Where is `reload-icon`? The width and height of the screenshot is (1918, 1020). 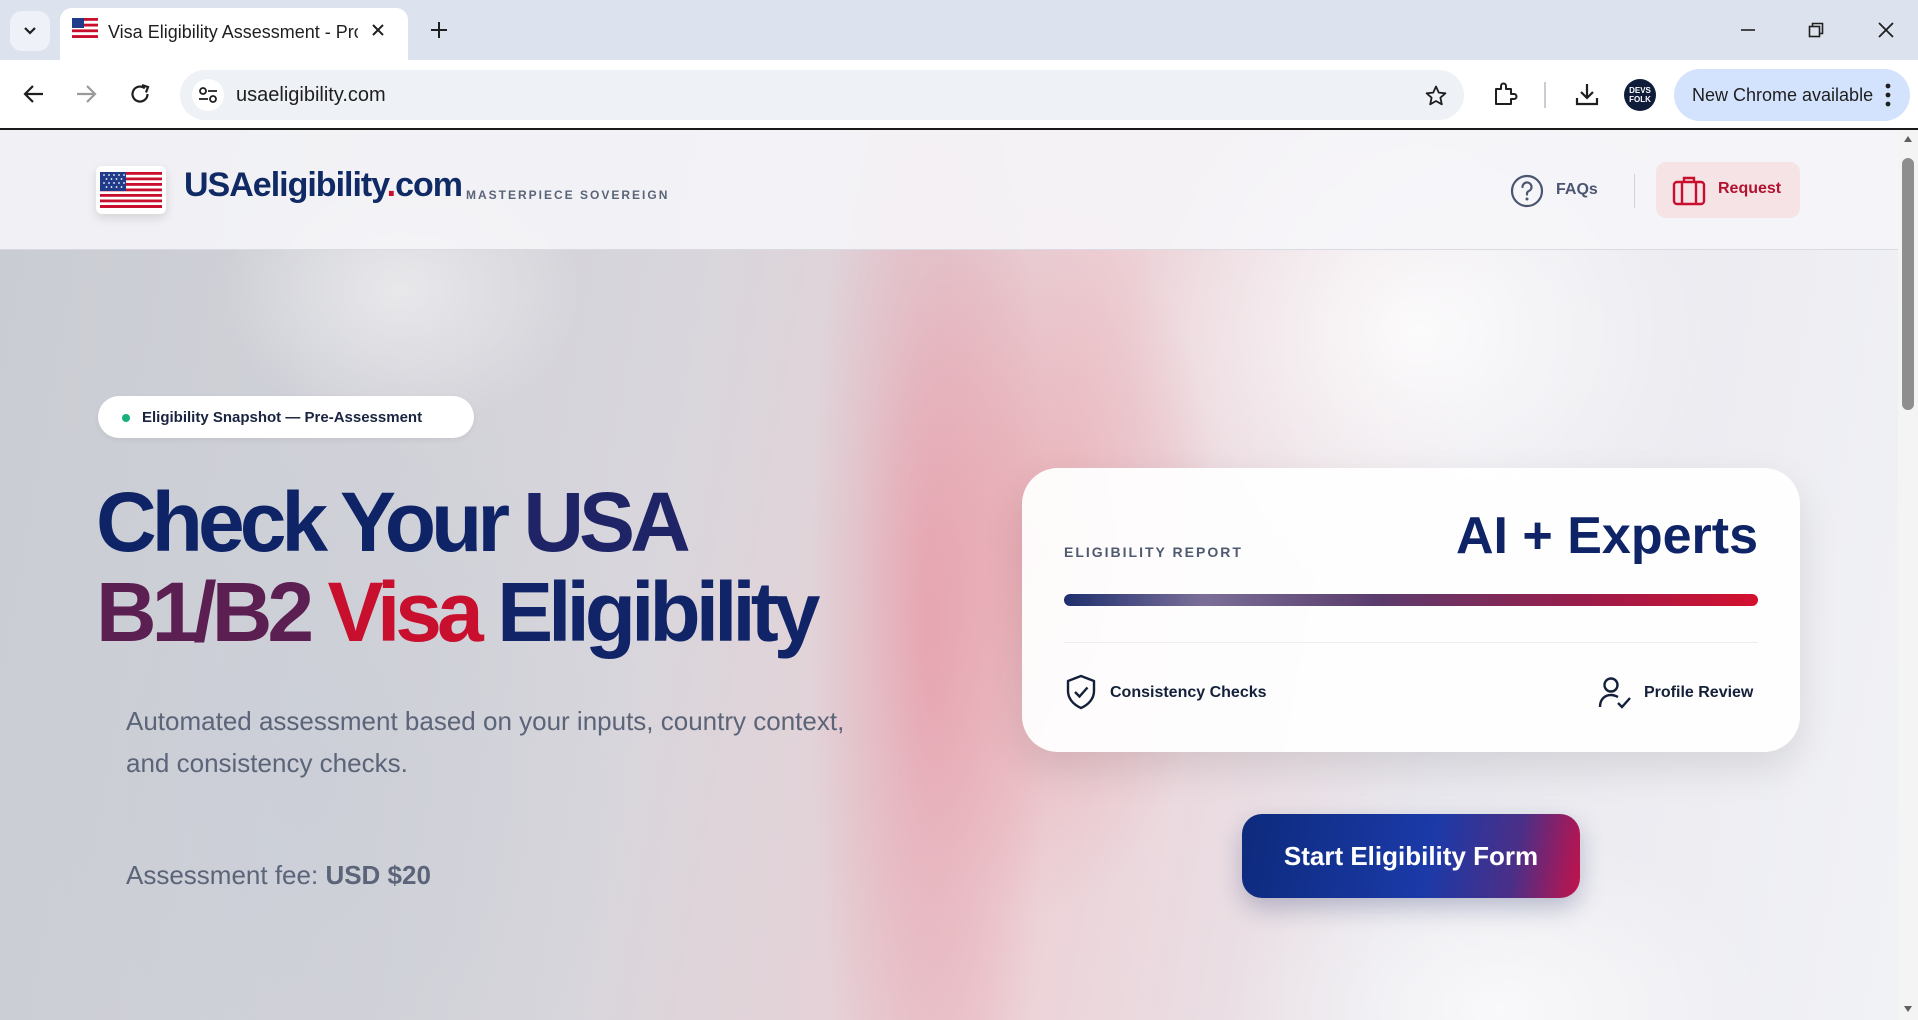
reload-icon is located at coordinates (140, 93).